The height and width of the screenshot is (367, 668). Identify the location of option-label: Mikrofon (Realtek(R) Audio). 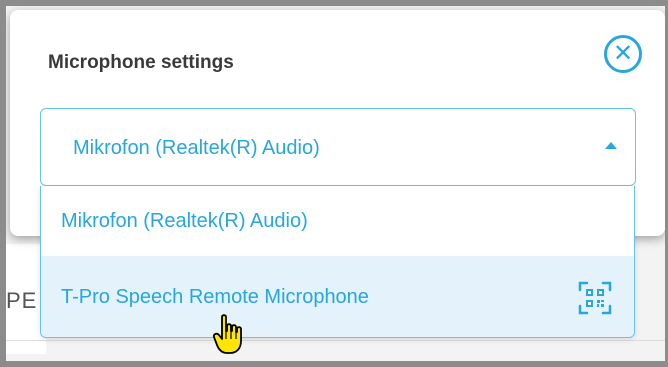
(184, 221).